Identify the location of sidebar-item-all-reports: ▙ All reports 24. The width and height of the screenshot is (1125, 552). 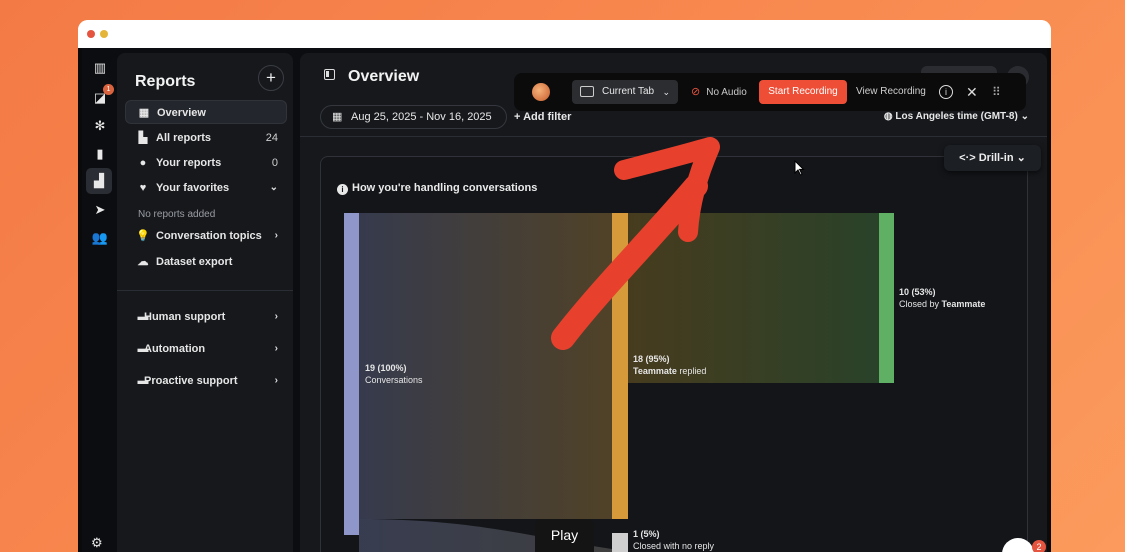
(206, 138).